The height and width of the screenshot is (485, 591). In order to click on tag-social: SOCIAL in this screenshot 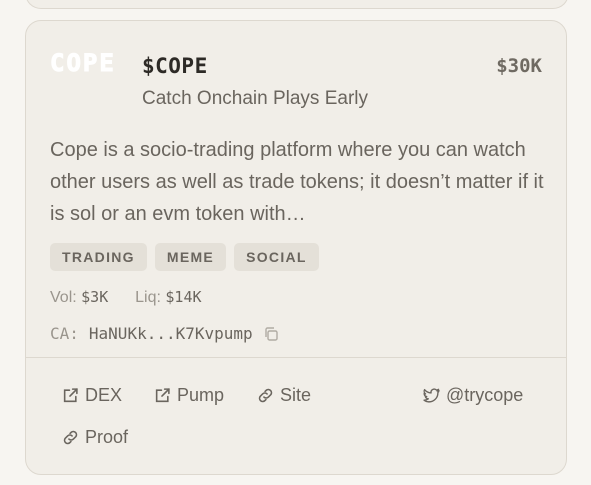, I will do `click(276, 257)`.